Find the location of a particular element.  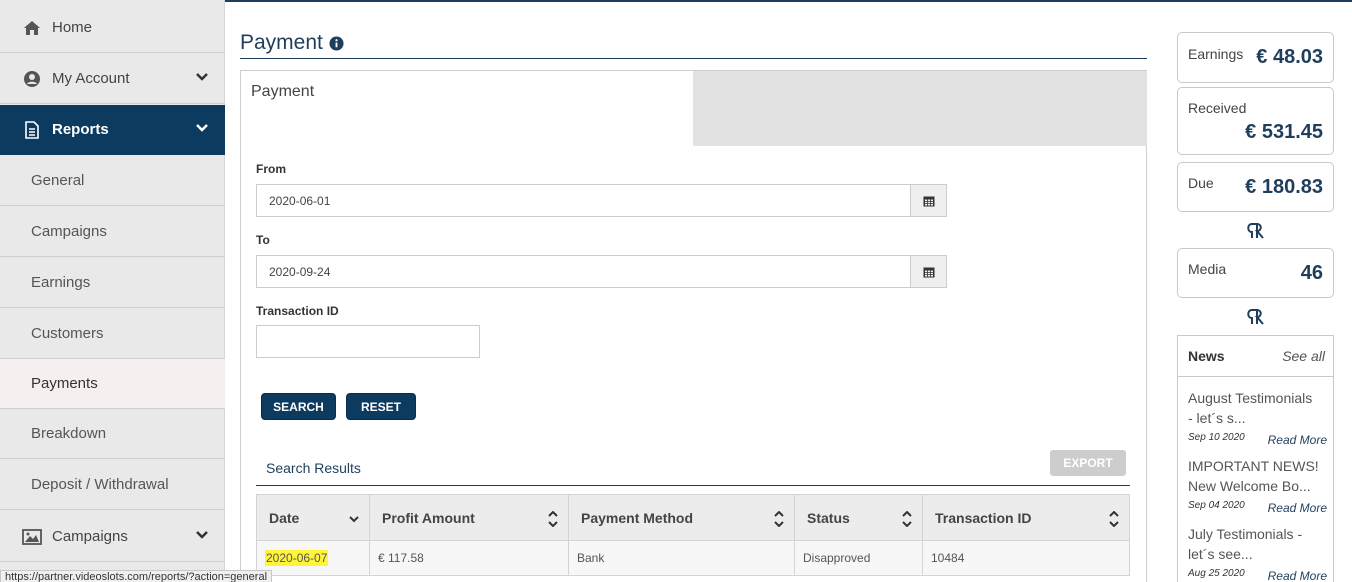

sidebar-item-general: General is located at coordinates (112, 181).